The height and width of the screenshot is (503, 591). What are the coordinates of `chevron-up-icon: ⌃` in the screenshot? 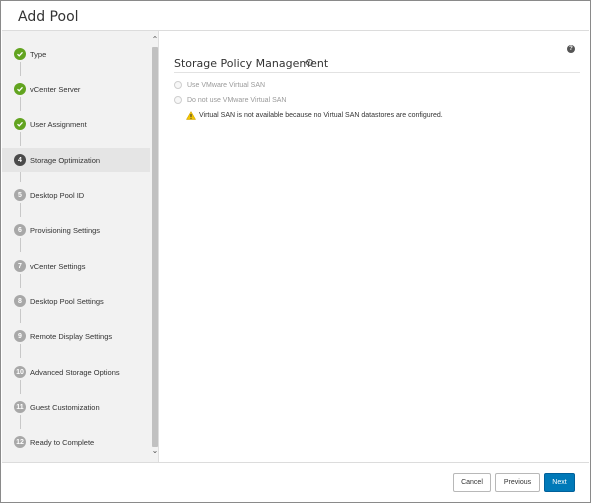 It's located at (154, 40).